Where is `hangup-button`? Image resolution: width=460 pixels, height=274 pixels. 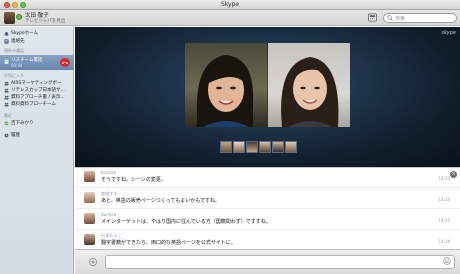 hangup-button is located at coordinates (65, 62).